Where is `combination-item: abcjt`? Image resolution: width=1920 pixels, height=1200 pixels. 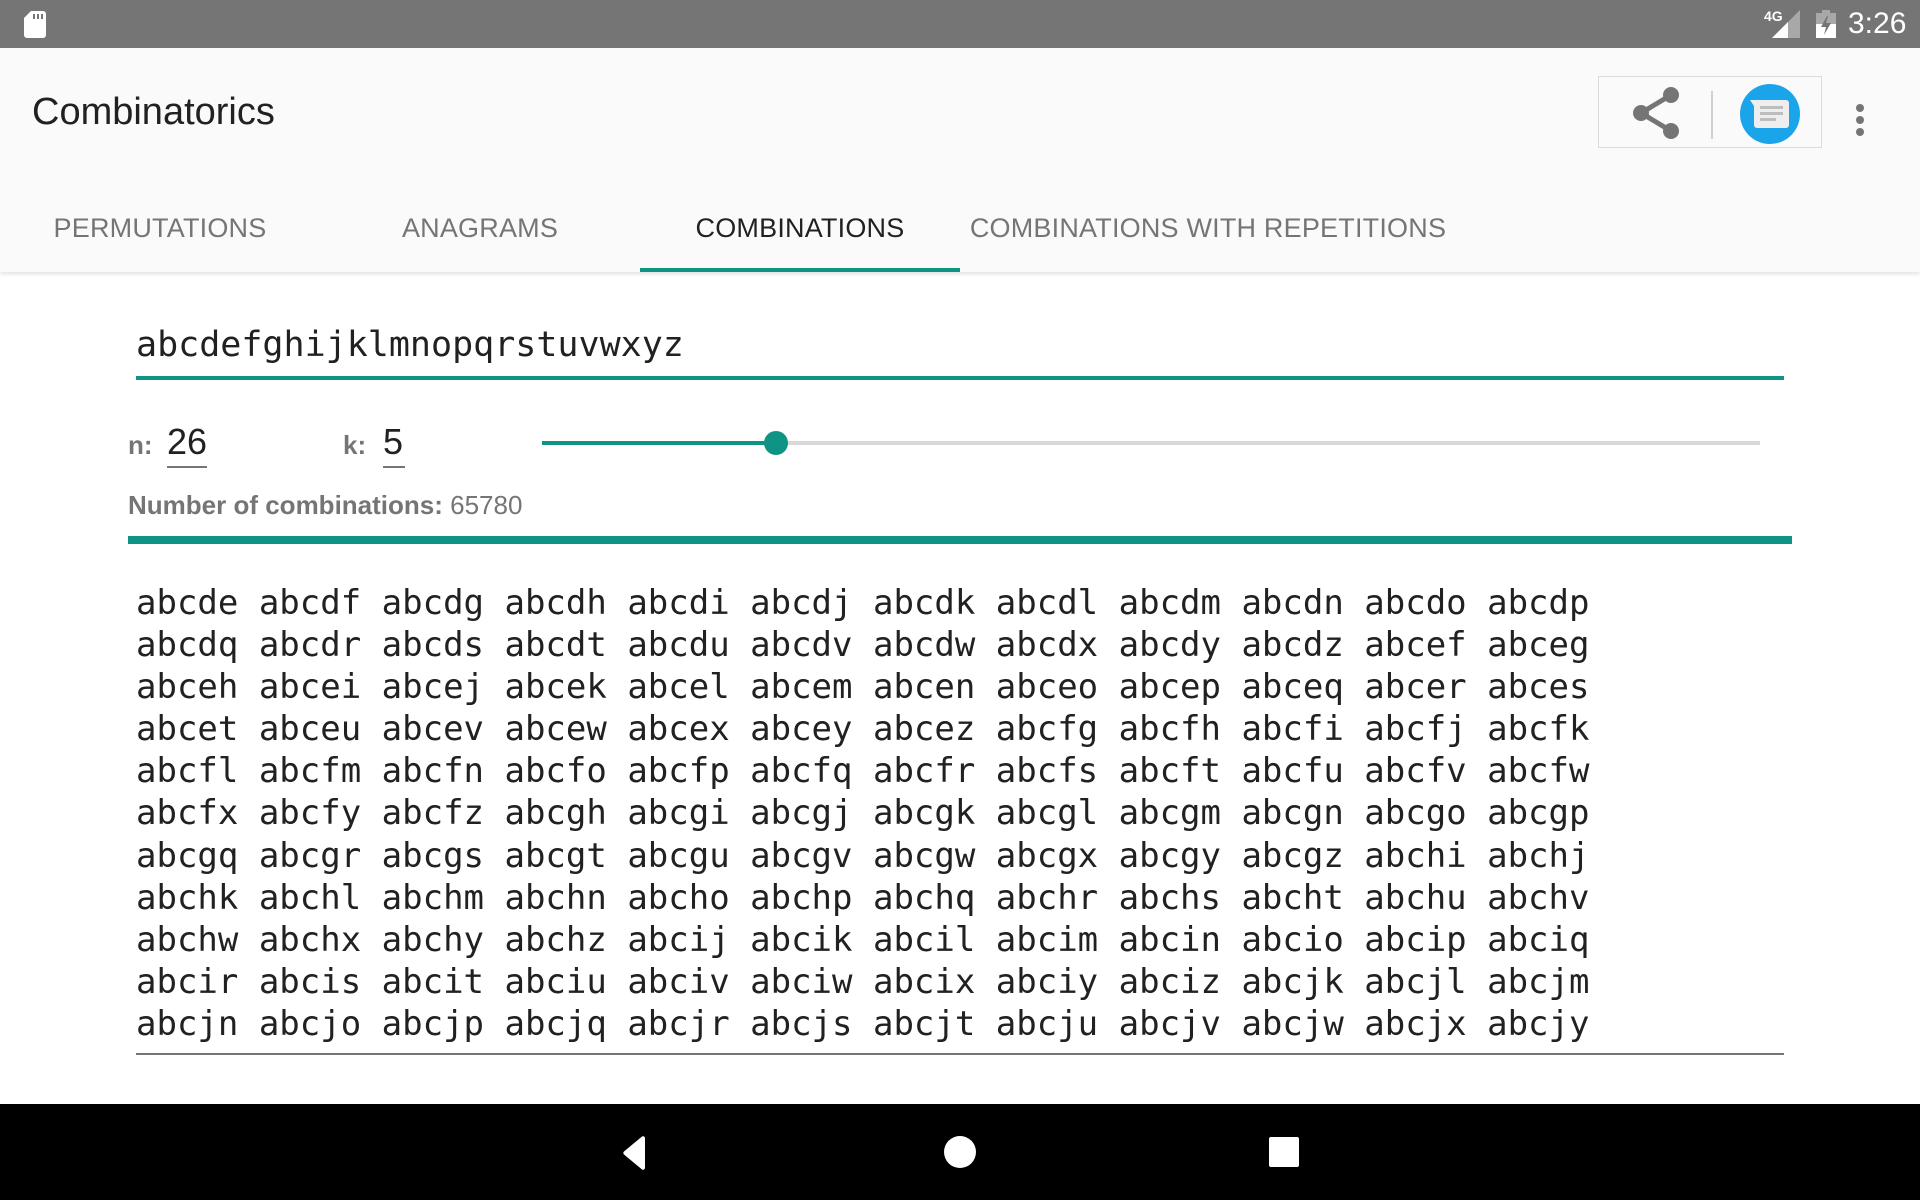
combination-item: abcjt is located at coordinates (934, 1023).